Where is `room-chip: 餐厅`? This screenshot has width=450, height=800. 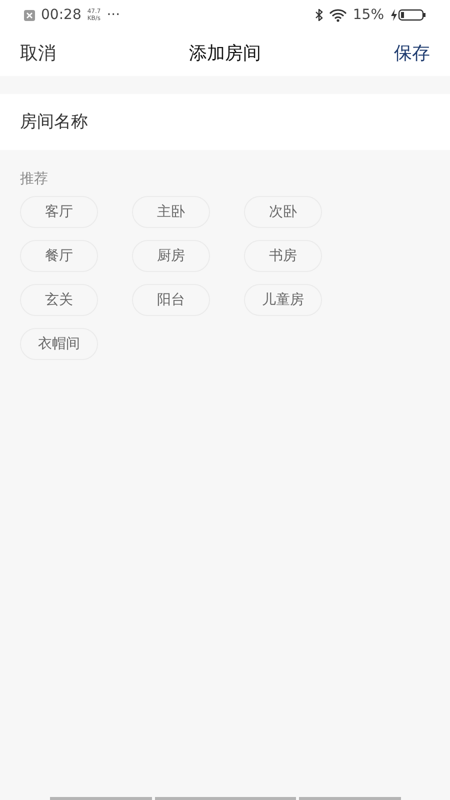 room-chip: 餐厅 is located at coordinates (59, 256).